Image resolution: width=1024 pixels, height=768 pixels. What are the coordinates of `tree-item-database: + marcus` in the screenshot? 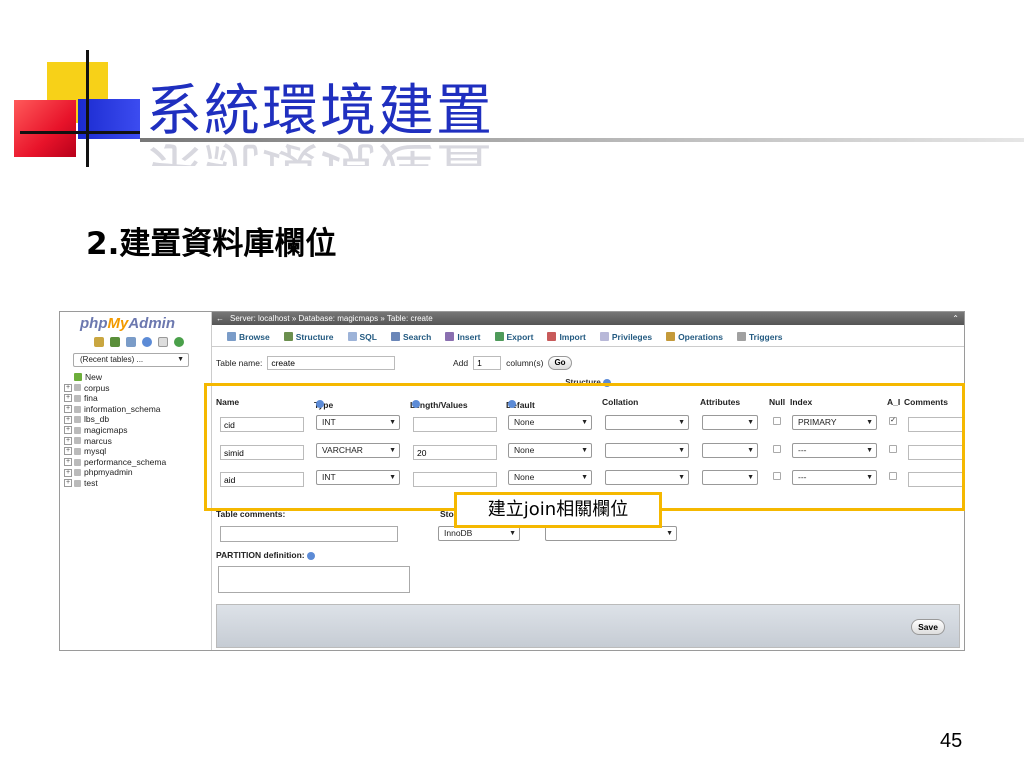 It's located at (115, 441).